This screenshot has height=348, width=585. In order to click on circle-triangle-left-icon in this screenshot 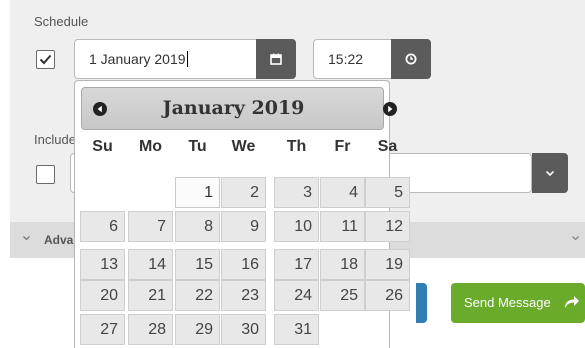, I will do `click(100, 109)`.